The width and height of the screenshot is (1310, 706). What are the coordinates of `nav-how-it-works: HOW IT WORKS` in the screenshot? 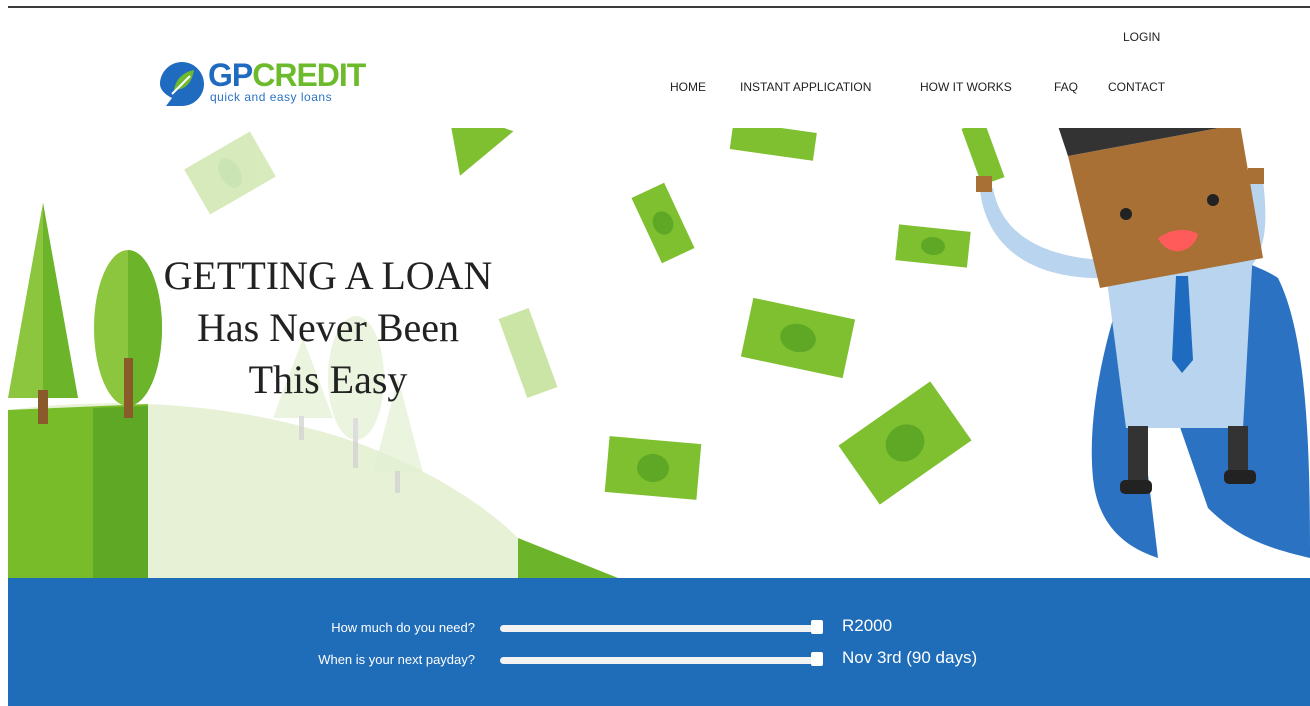 It's located at (966, 87).